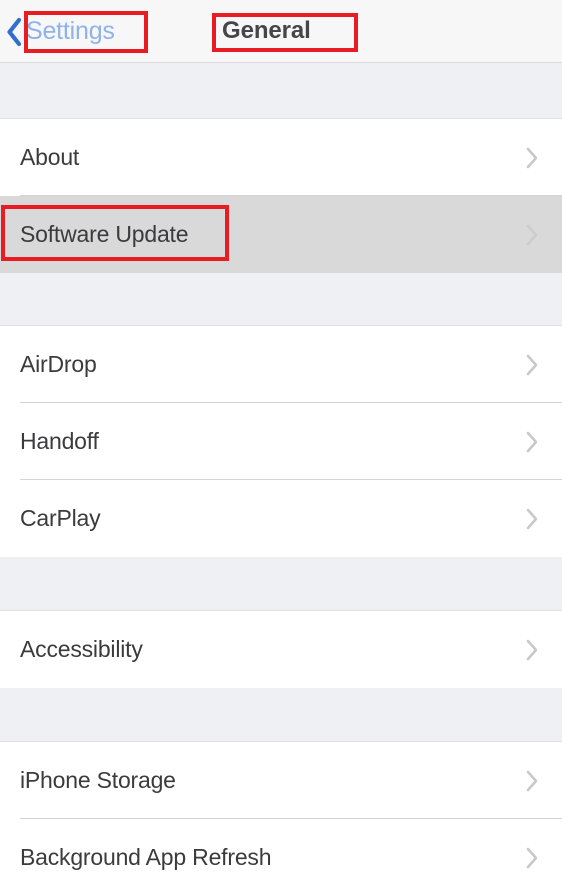 Image resolution: width=562 pixels, height=888 pixels. What do you see at coordinates (281, 234) in the screenshot?
I see `row-software-update: Software Update` at bounding box center [281, 234].